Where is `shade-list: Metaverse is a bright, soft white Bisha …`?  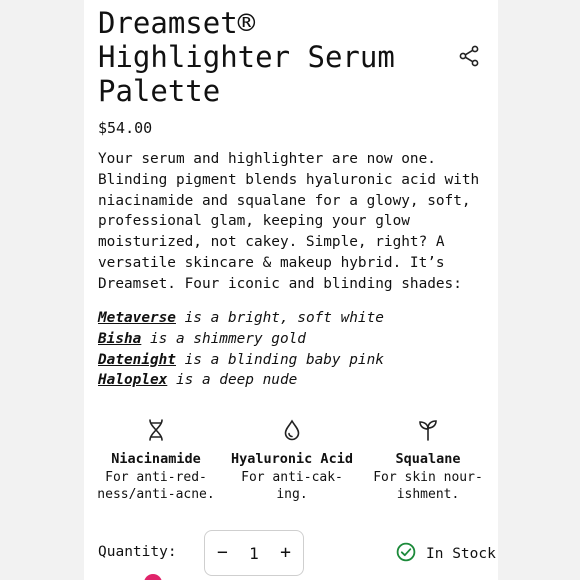 shade-list: Metaverse is a bright, soft white Bisha … is located at coordinates (293, 349).